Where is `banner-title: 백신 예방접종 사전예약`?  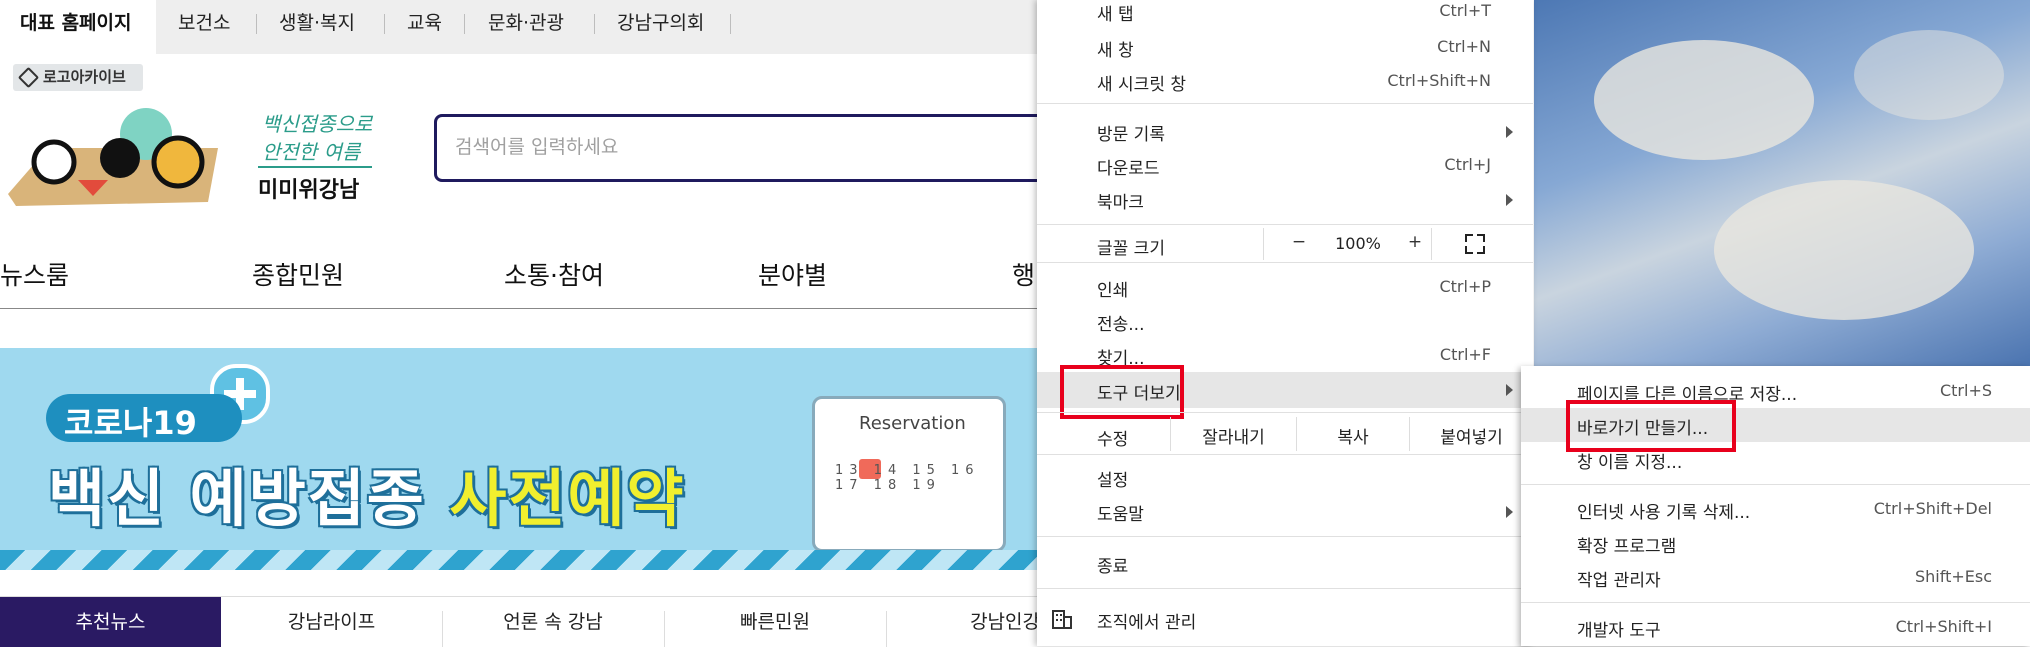 banner-title: 백신 예방접종 사전예약 is located at coordinates (367, 493).